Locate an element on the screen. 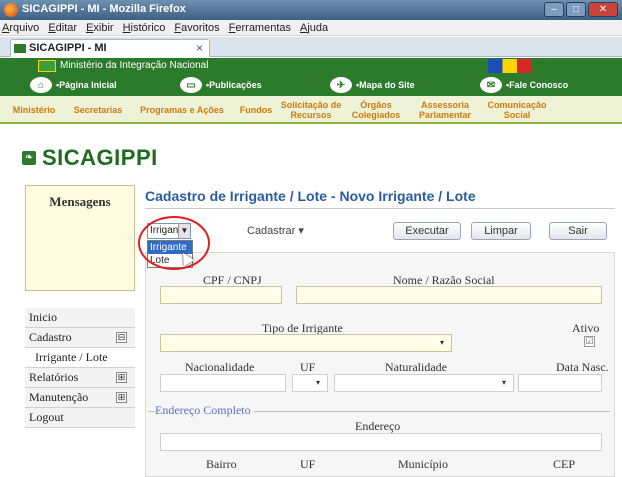  endereco-input is located at coordinates (381, 442).